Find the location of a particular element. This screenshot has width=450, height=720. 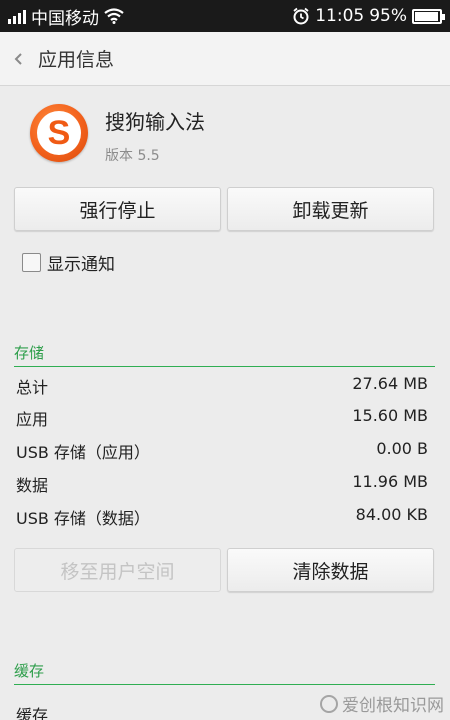

storage-row-value: 27.64 MB is located at coordinates (390, 383).